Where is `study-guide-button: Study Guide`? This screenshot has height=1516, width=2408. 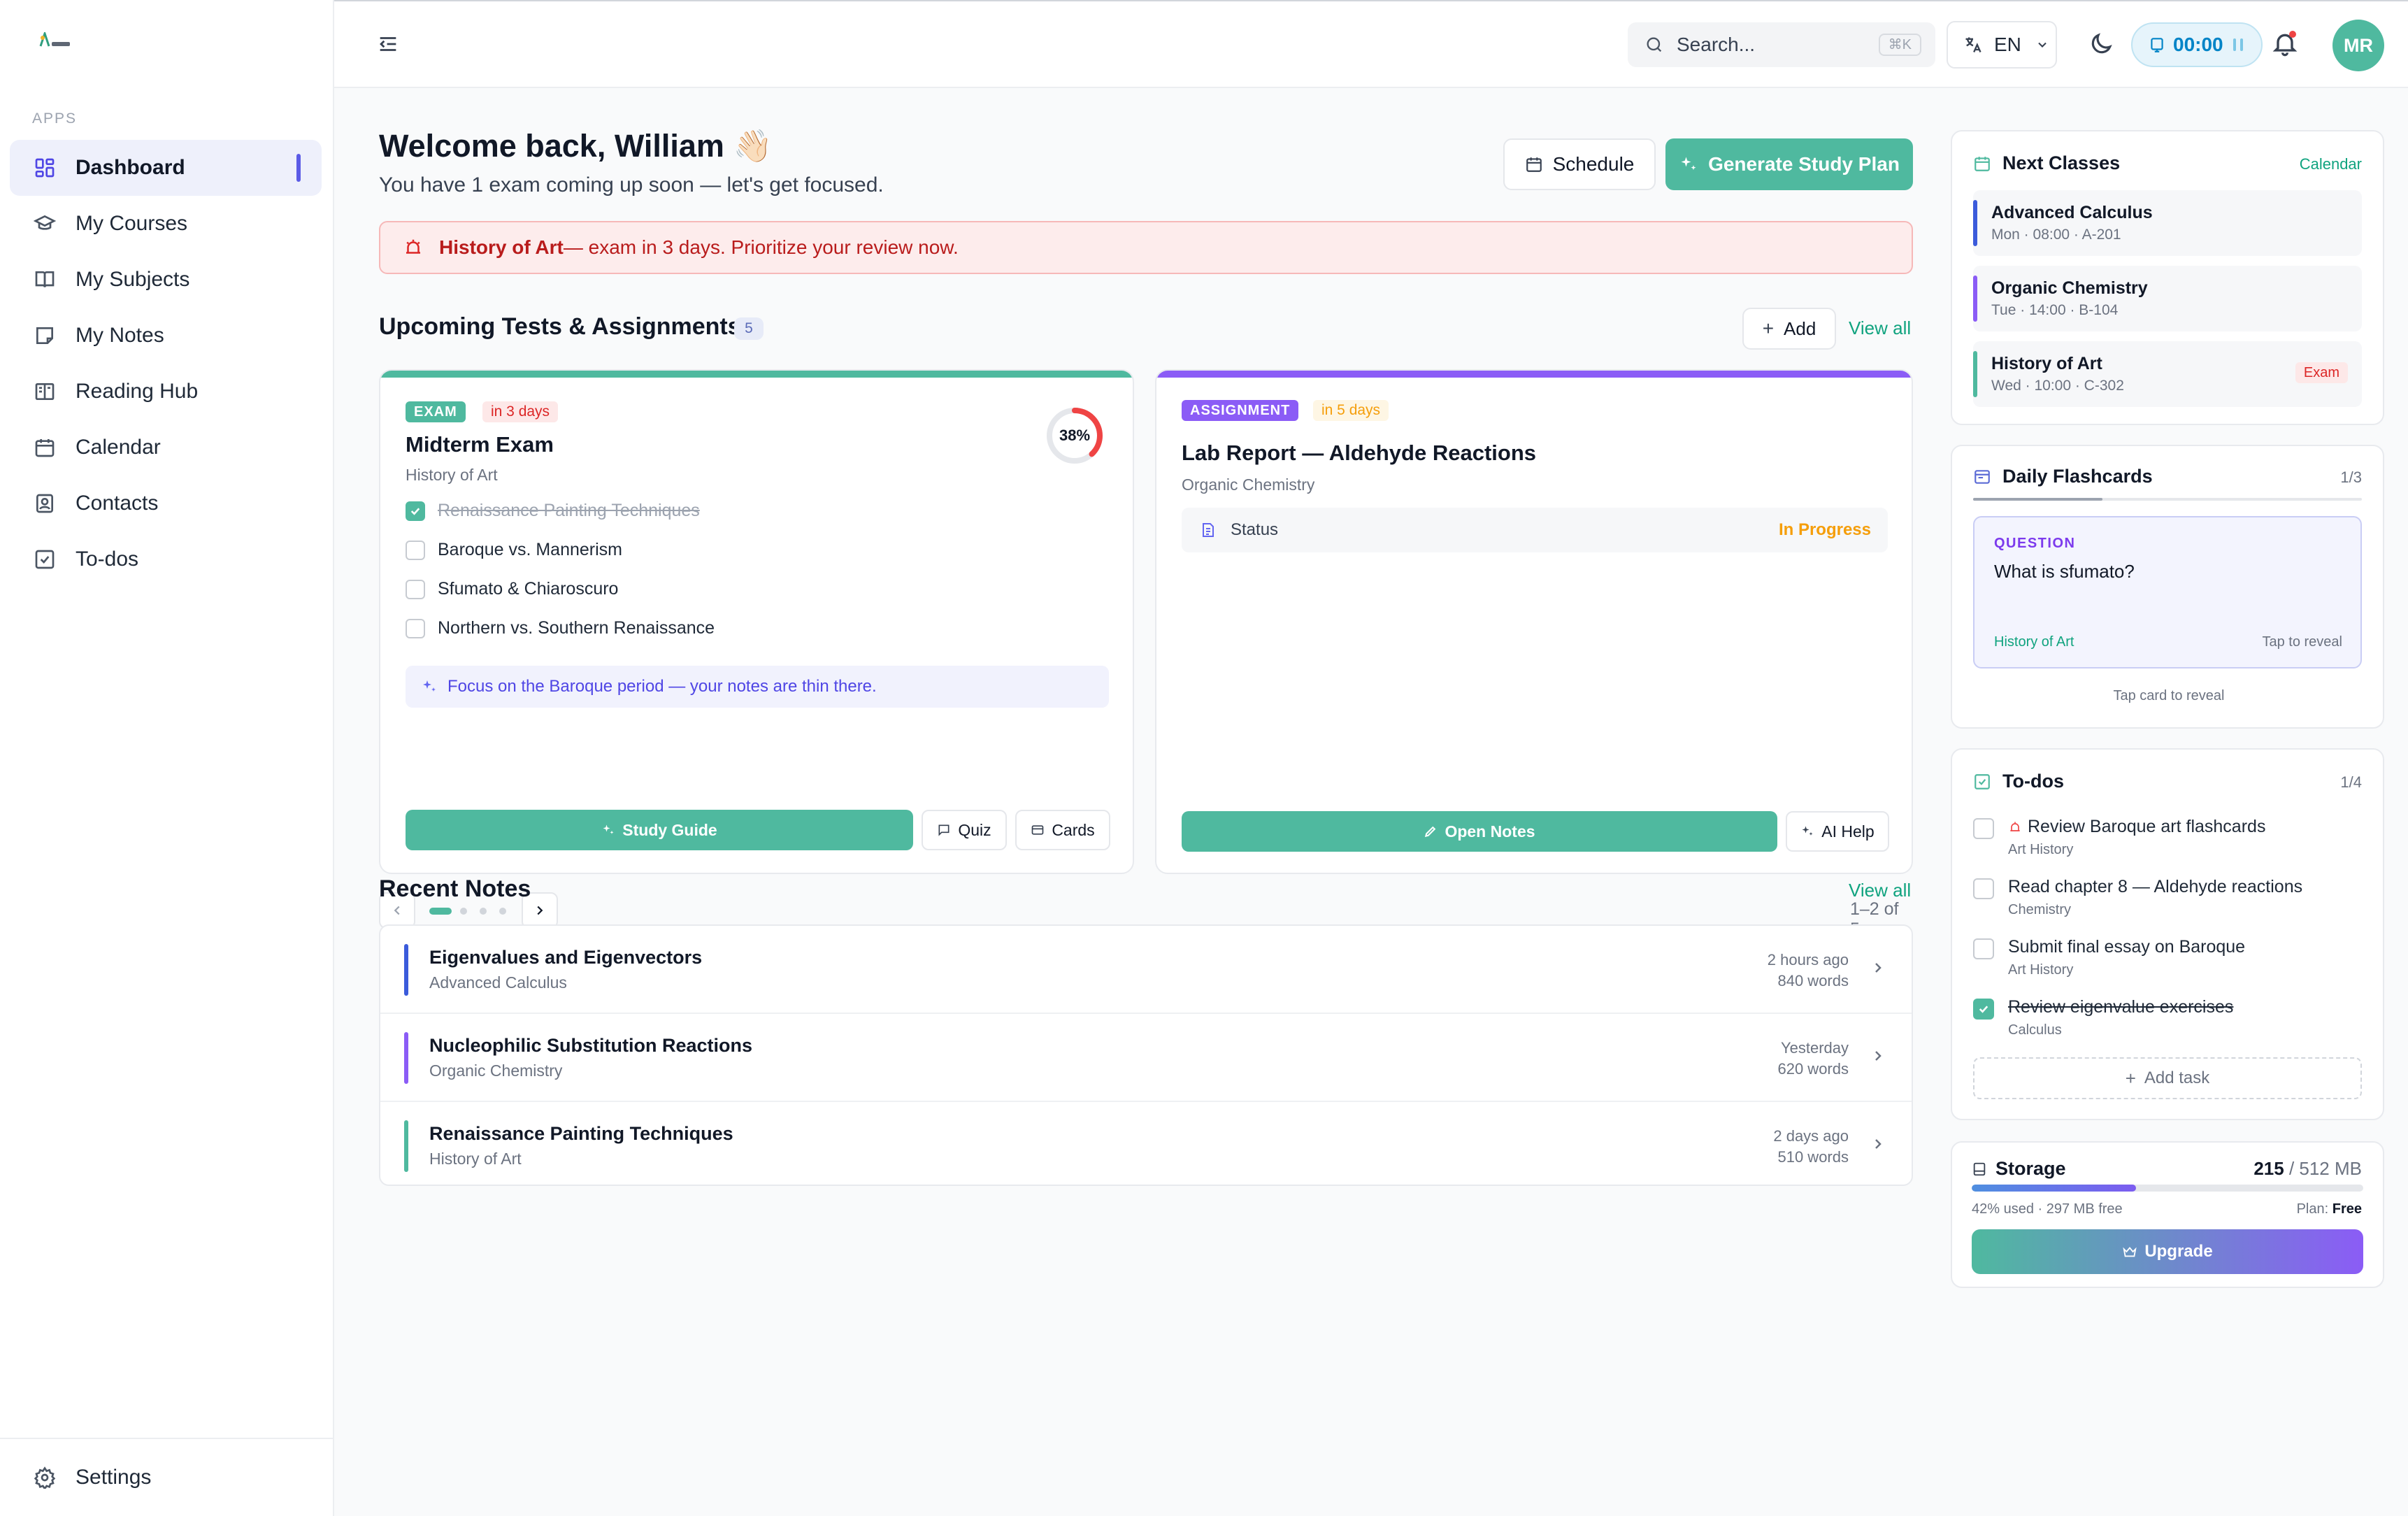
study-guide-button: Study Guide is located at coordinates (660, 830).